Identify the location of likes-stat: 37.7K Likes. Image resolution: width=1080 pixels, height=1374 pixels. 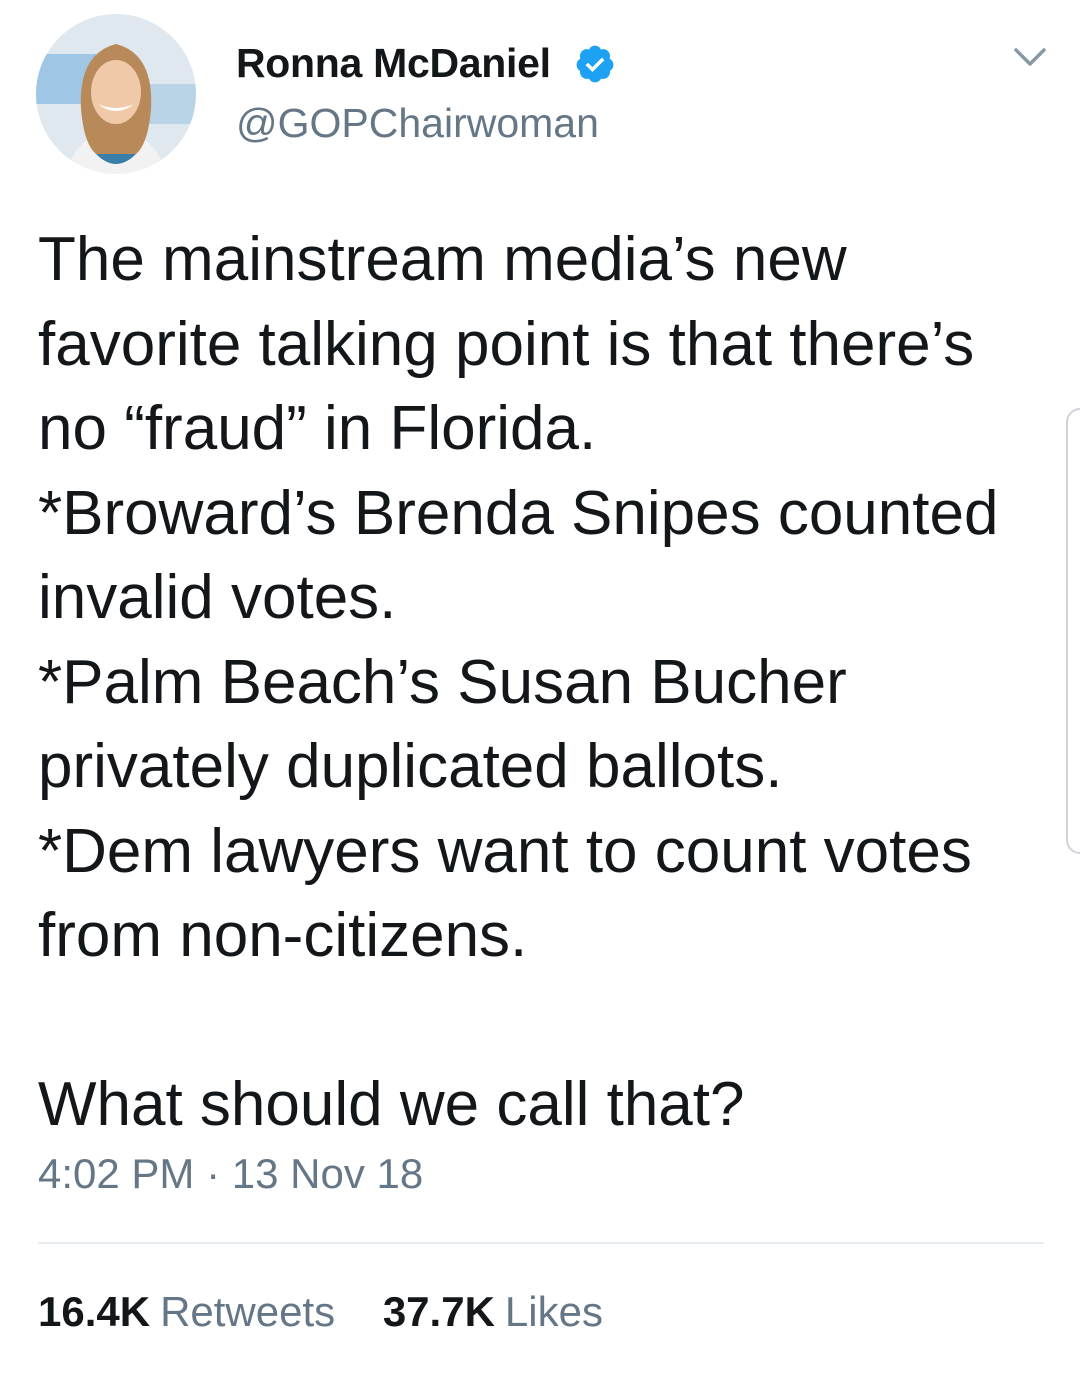
(493, 1312).